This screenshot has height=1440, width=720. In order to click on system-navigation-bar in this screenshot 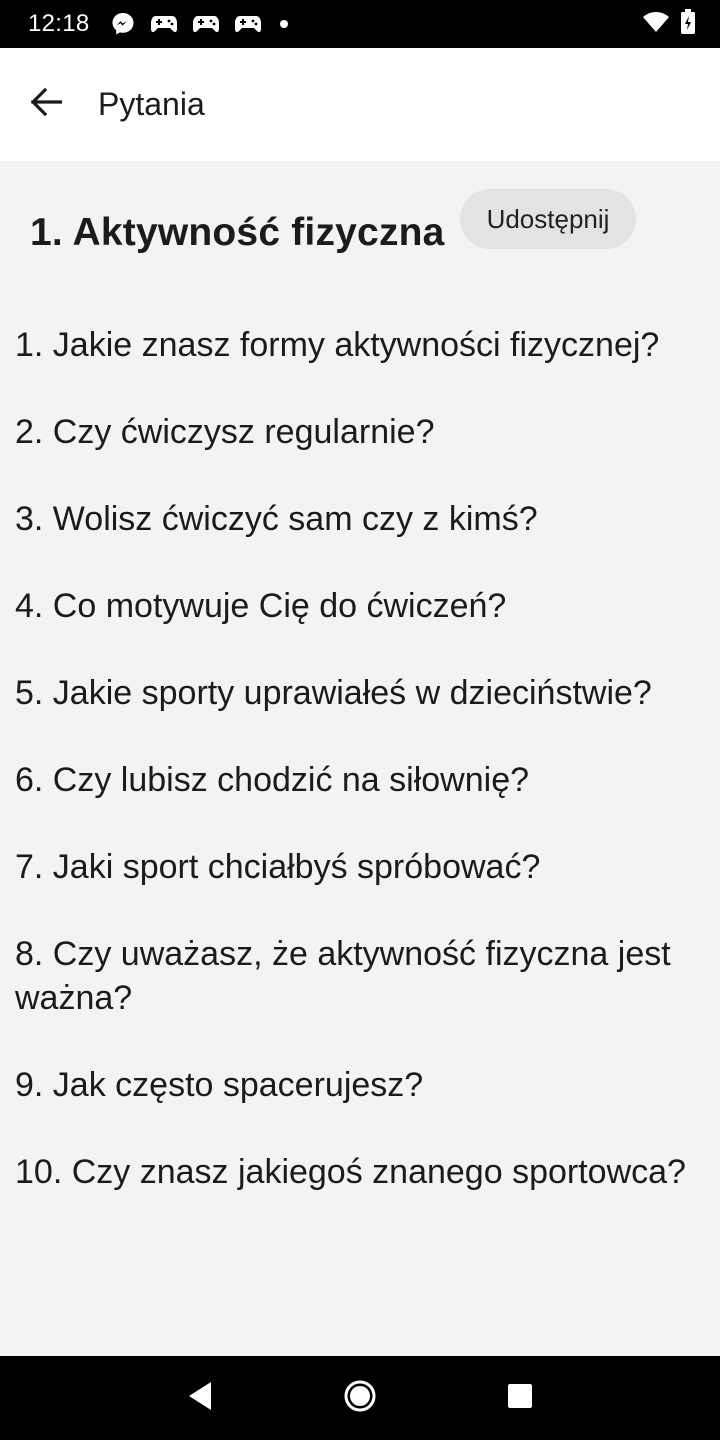, I will do `click(360, 1398)`.